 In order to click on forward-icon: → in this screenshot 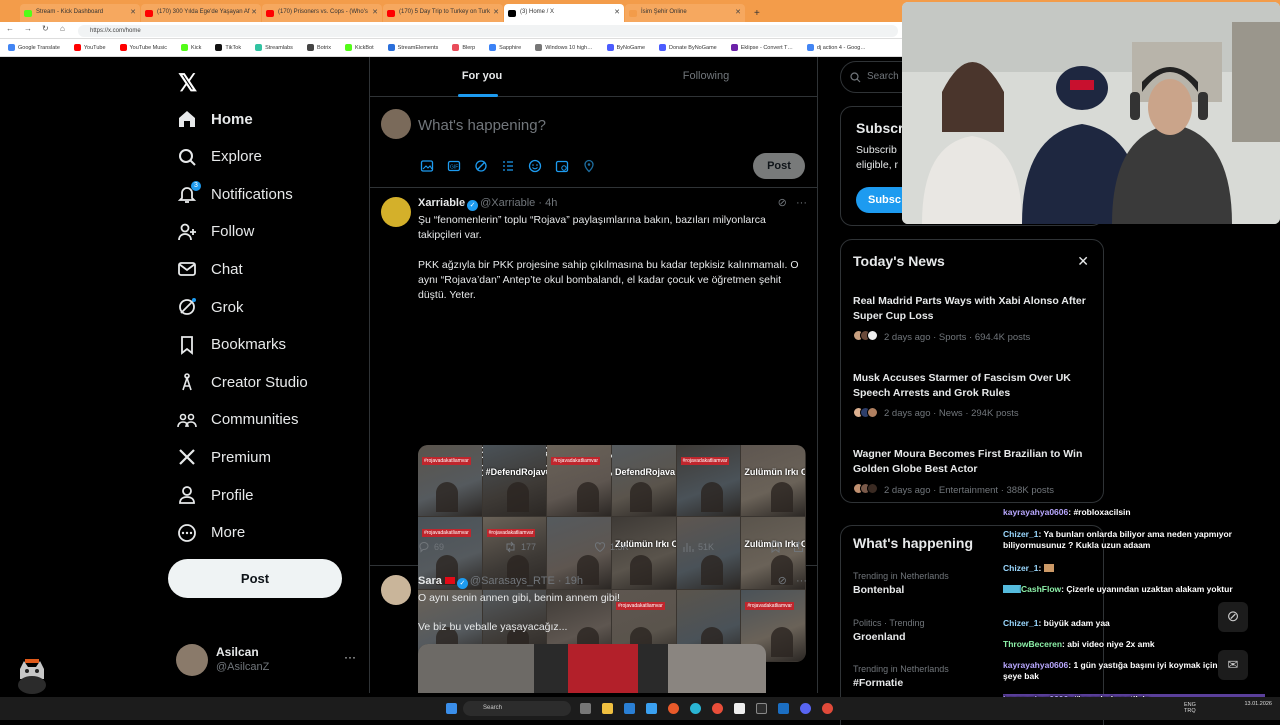, I will do `click(28, 28)`.